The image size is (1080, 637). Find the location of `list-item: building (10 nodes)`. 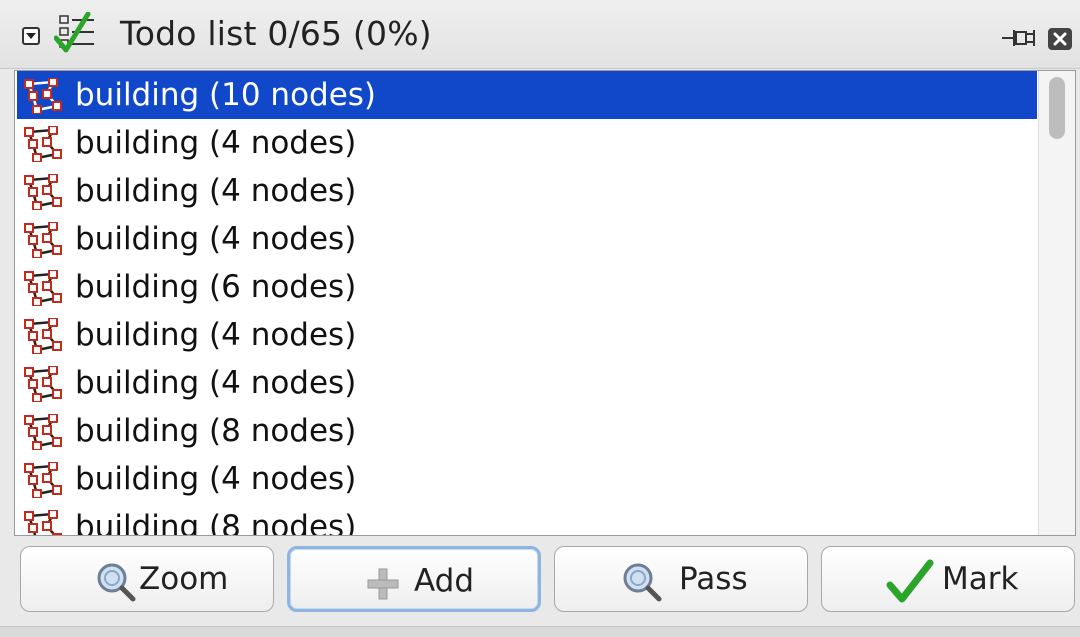

list-item: building (10 nodes) is located at coordinates (527, 95).